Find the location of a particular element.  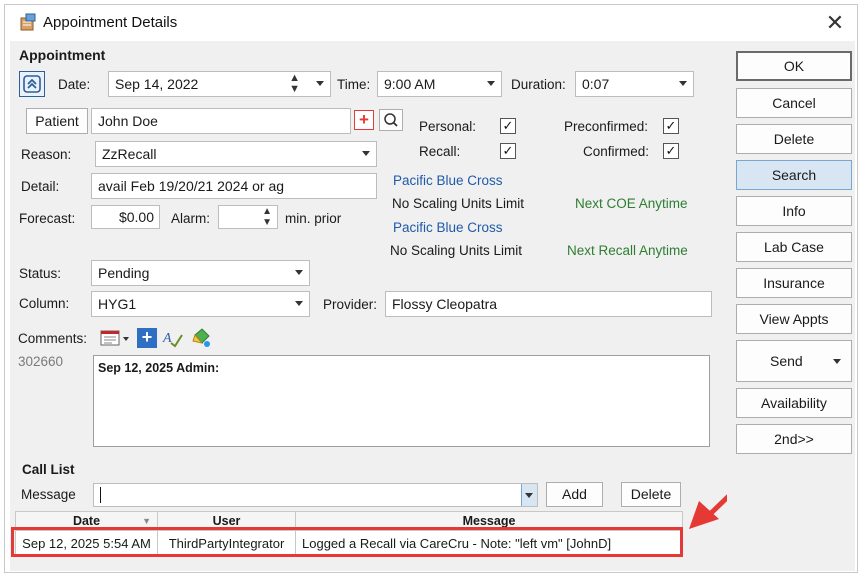

add-patient-plus-icon: + is located at coordinates (364, 120).